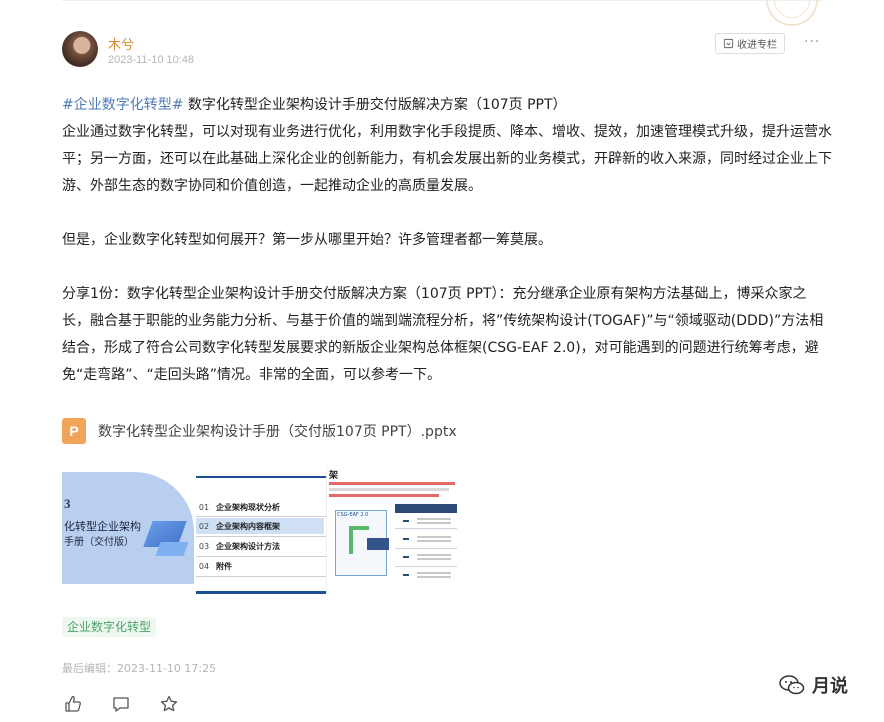  I want to click on collect-label: 收进专栏, so click(757, 45).